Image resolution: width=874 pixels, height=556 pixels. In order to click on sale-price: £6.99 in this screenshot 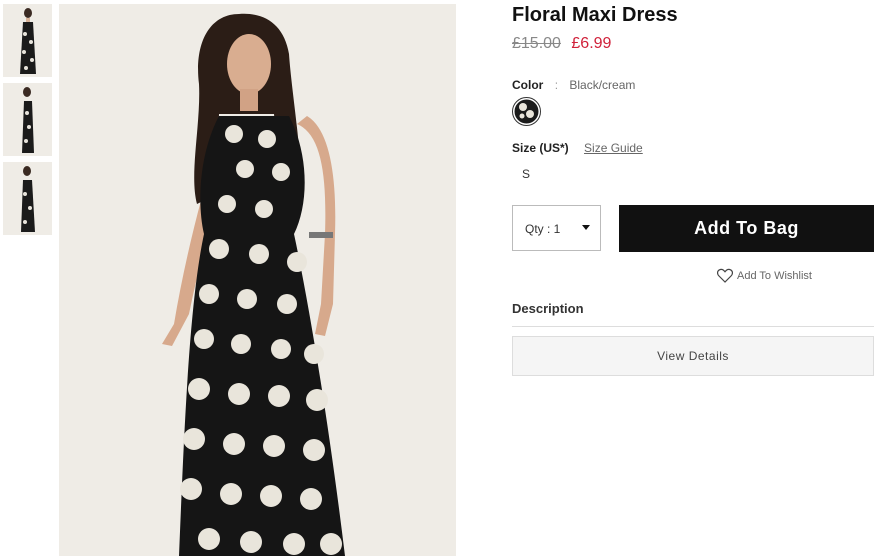, I will do `click(591, 43)`.